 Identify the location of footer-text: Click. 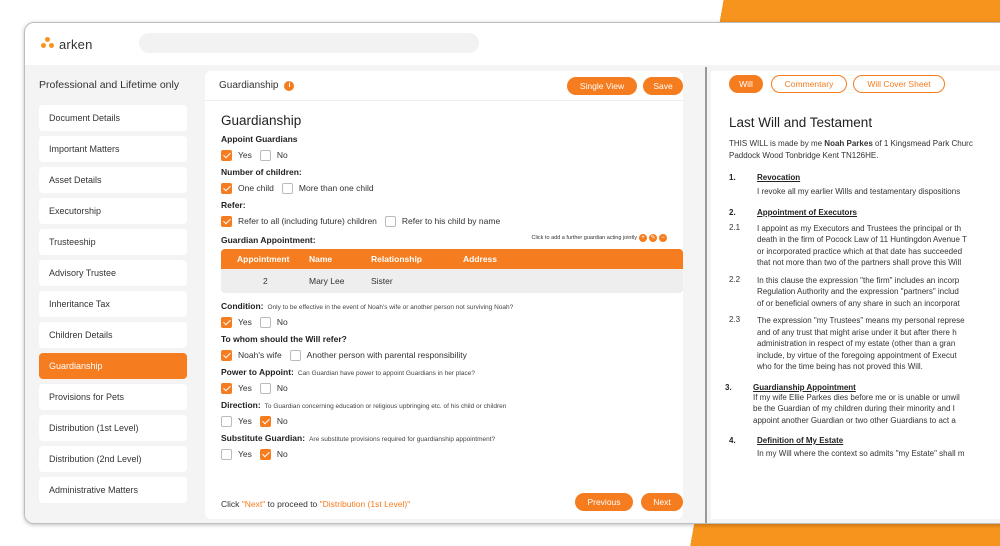
(231, 504).